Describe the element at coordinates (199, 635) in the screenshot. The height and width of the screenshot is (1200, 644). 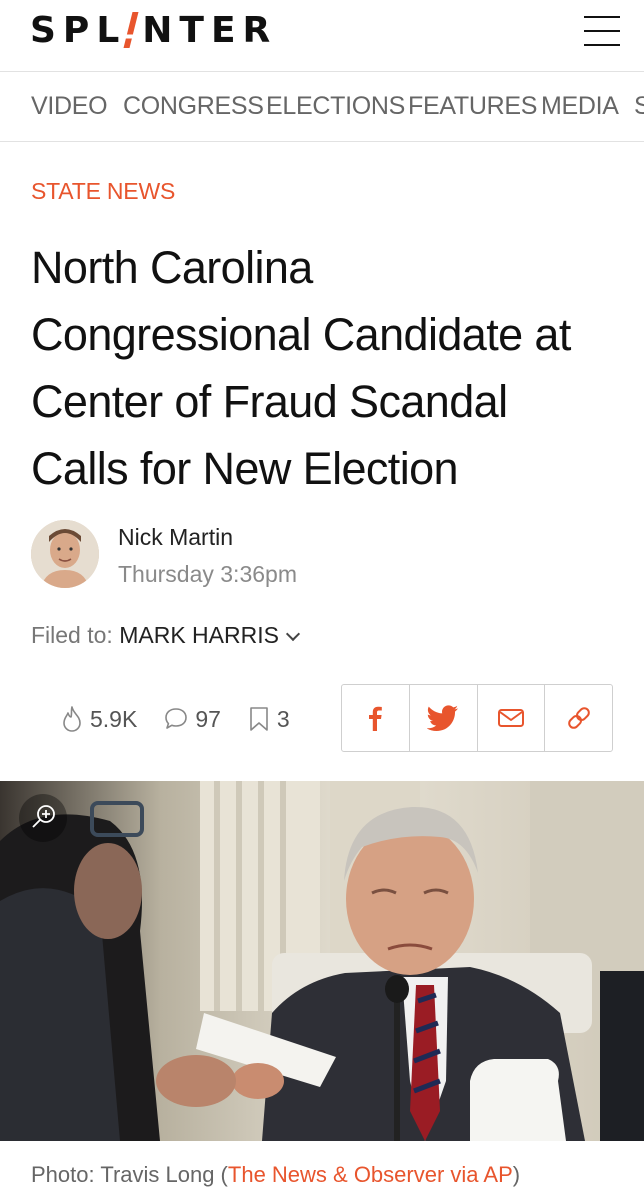
I see `filed-tag: MARK HARRIS` at that location.